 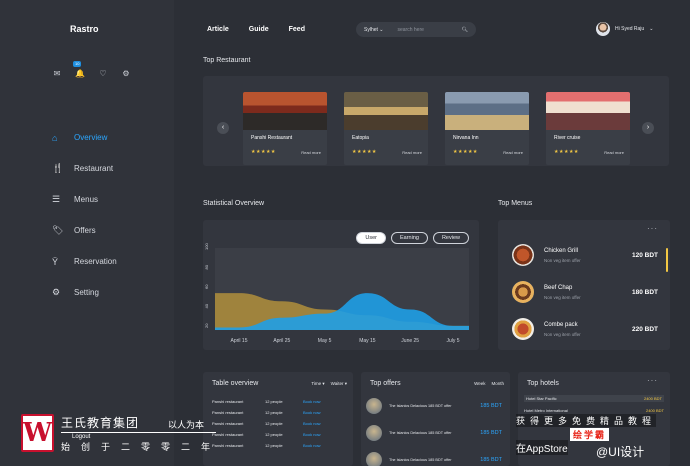 What do you see at coordinates (57, 74) in the screenshot?
I see `mail-icon: ✉` at bounding box center [57, 74].